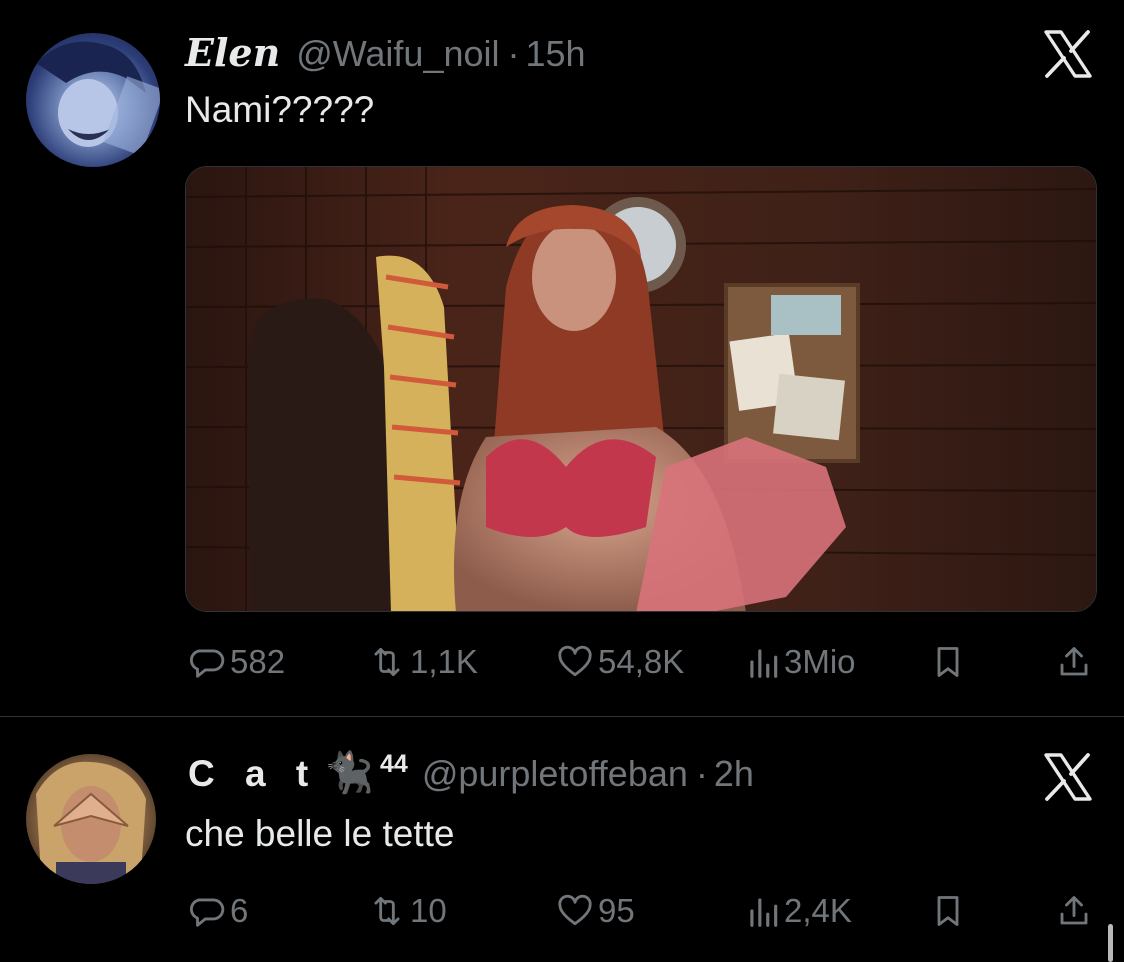  I want to click on display-name: Elen, so click(232, 52).